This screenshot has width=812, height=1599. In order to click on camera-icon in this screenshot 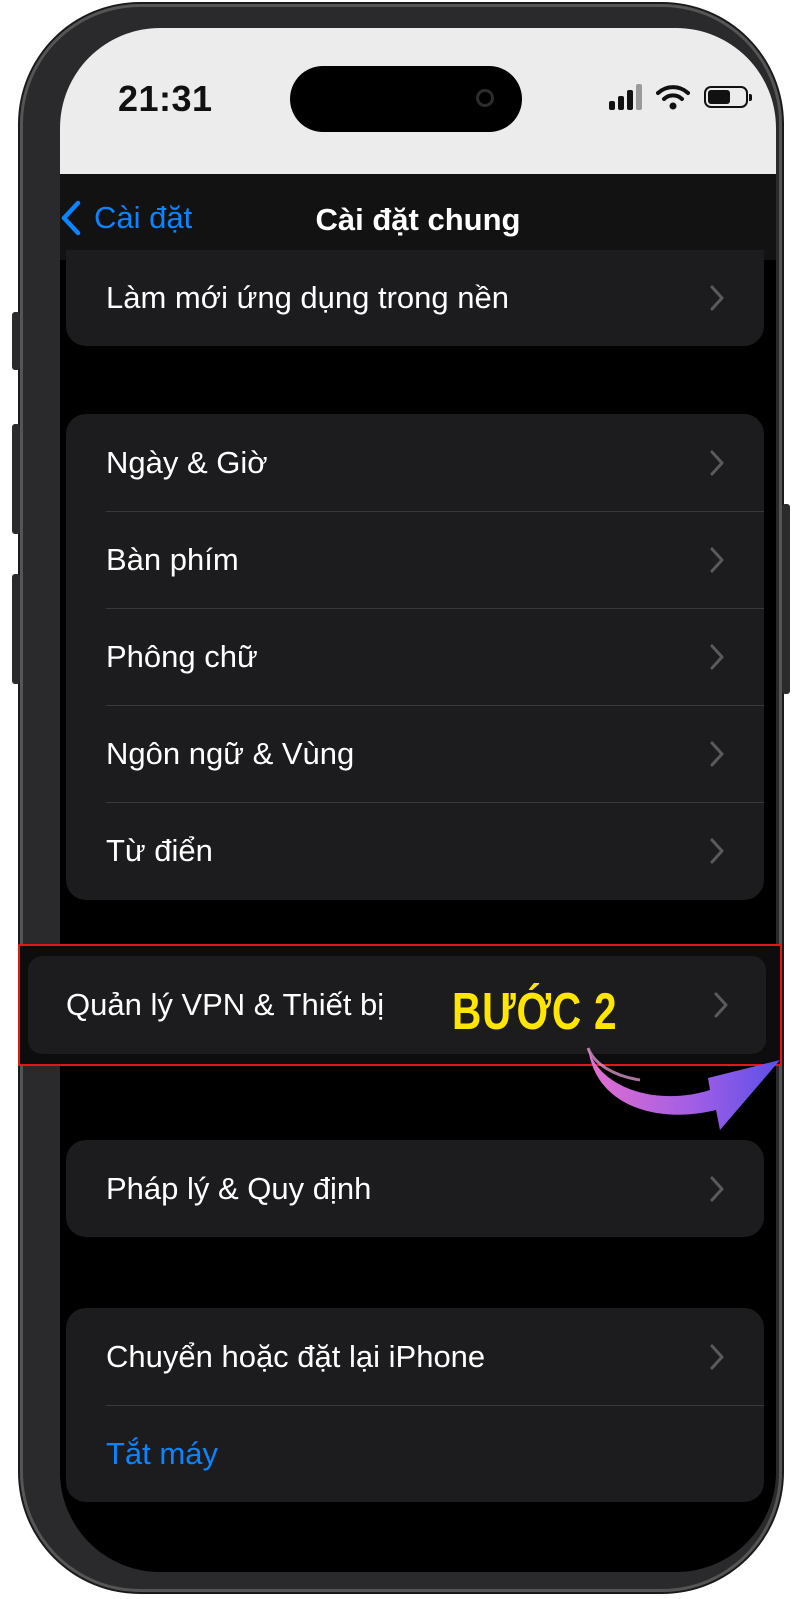, I will do `click(485, 98)`.